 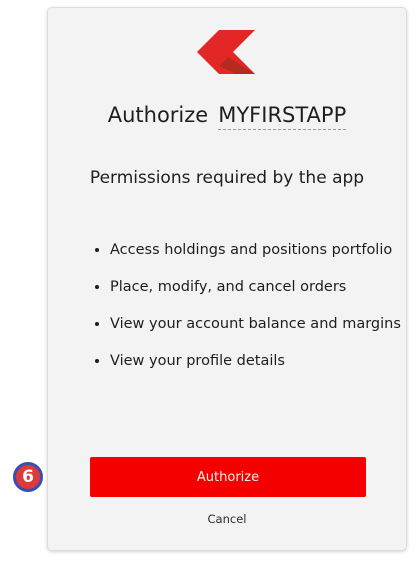 I want to click on step-number-badge: 6, so click(x=28, y=477).